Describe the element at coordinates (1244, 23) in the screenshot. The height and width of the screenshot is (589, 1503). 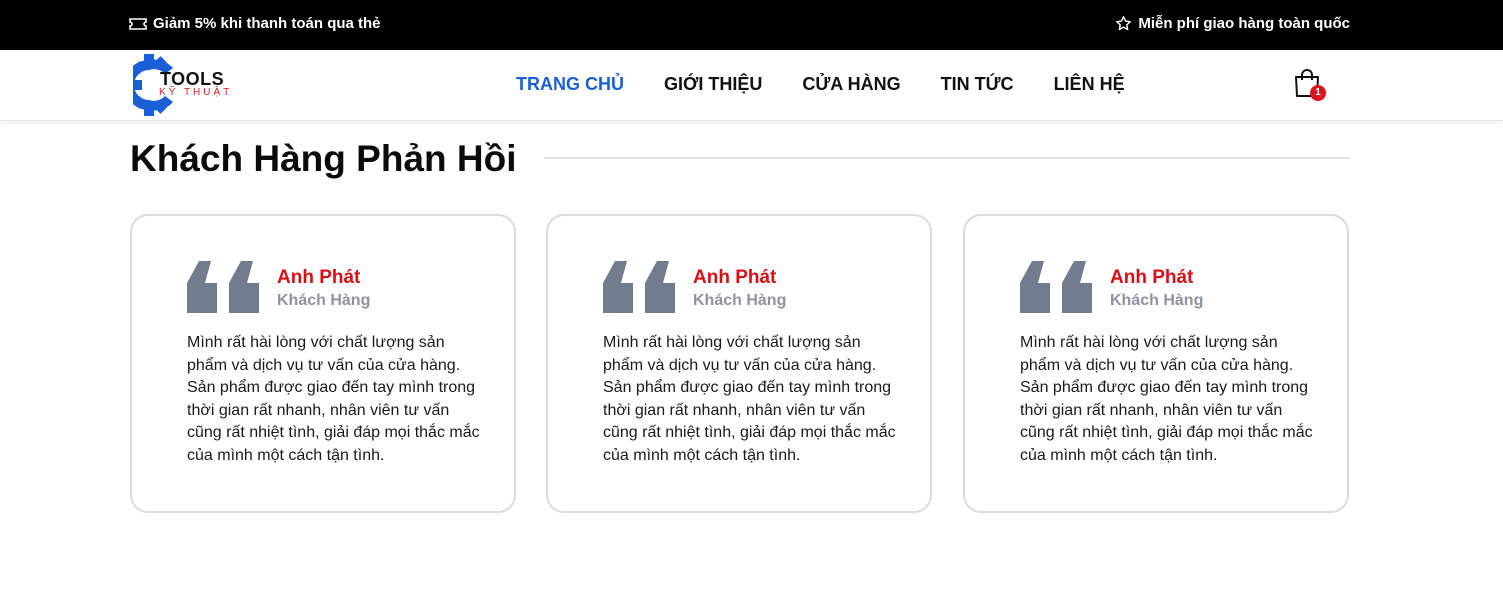
I see `promo-right-text: Miễn phí giao hàng toàn quốc` at that location.